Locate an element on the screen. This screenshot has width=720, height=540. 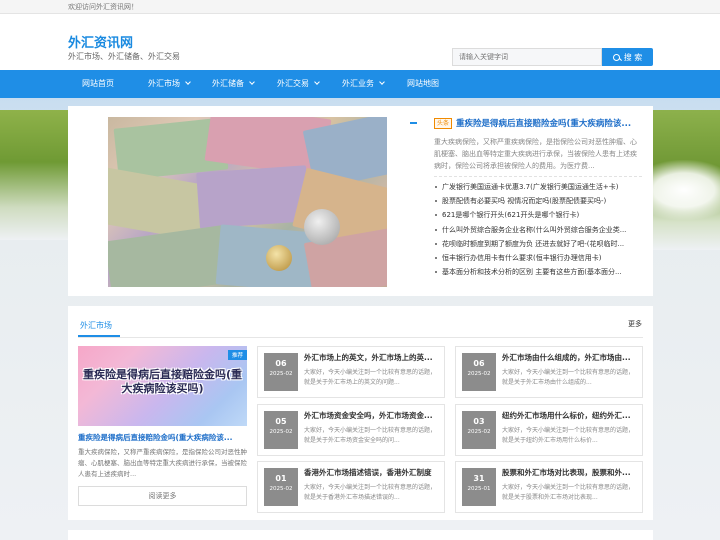
headline-divider is located at coordinates (538, 176).